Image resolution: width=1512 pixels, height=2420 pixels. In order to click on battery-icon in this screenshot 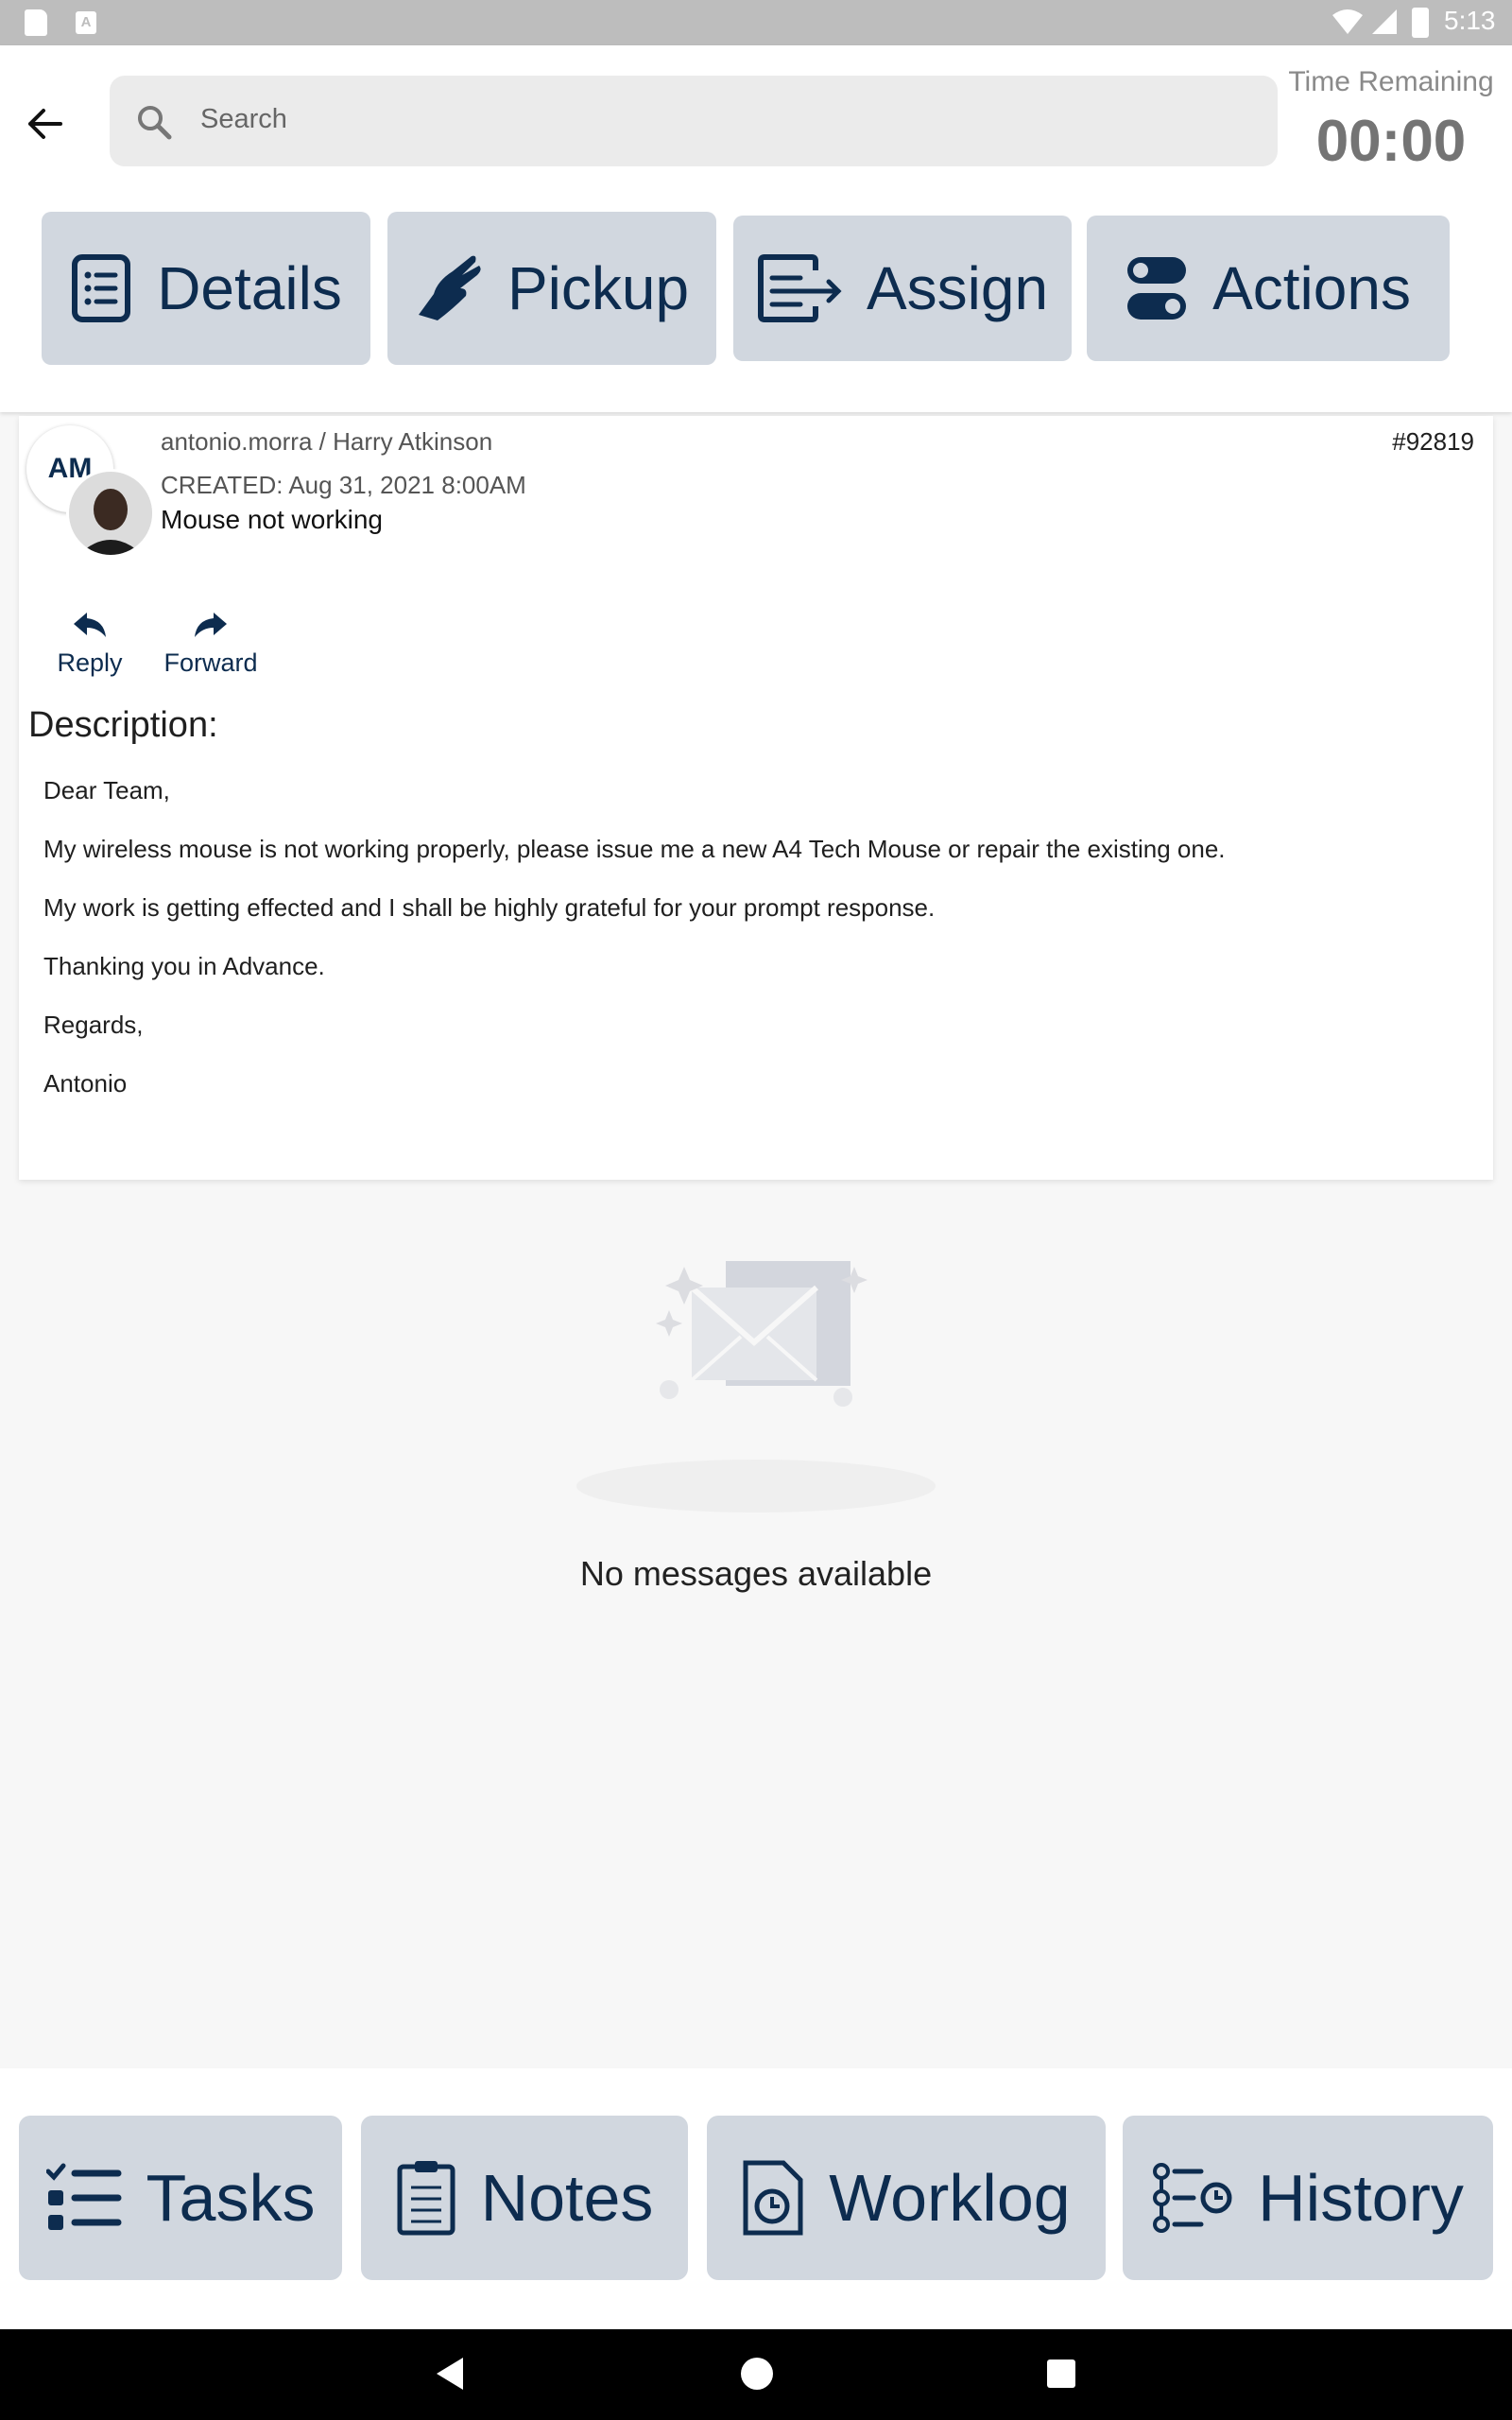, I will do `click(1420, 23)`.